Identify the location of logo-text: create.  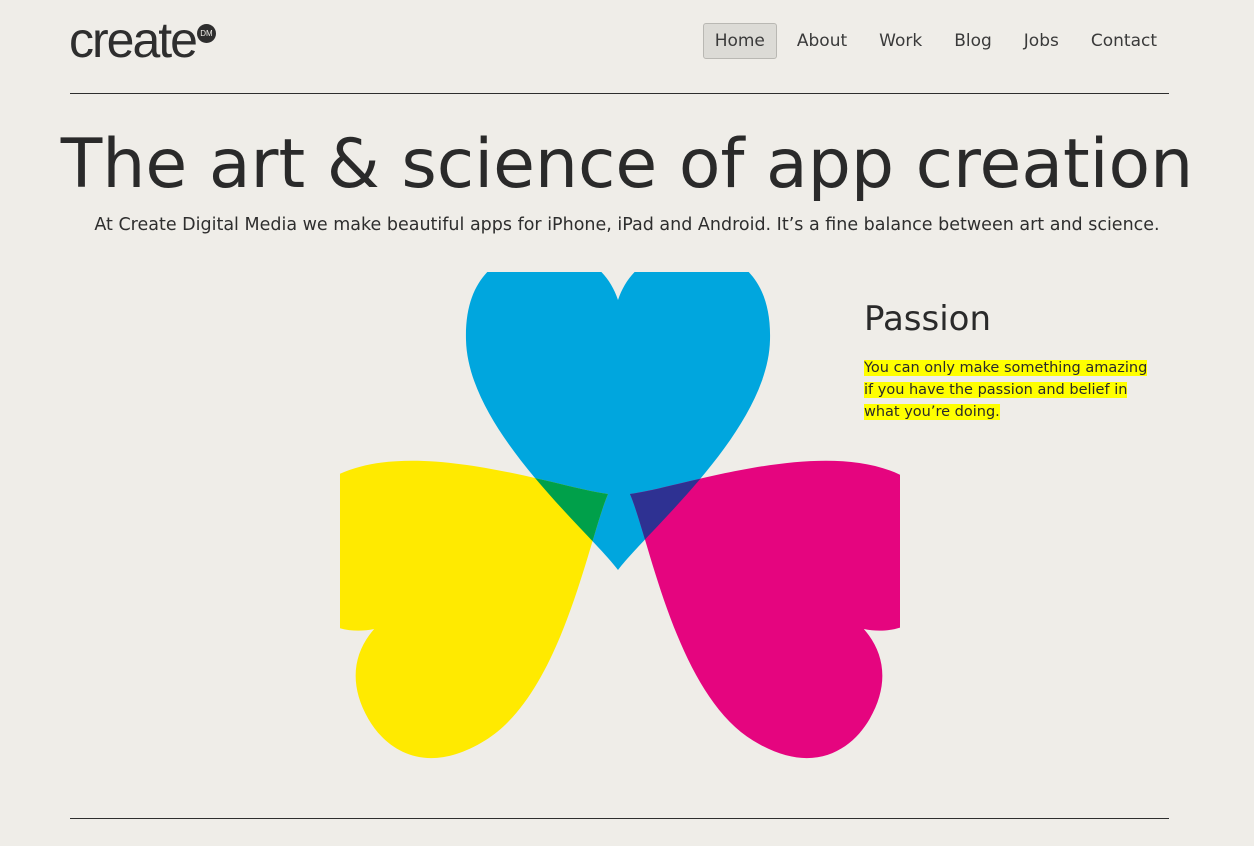
(133, 40).